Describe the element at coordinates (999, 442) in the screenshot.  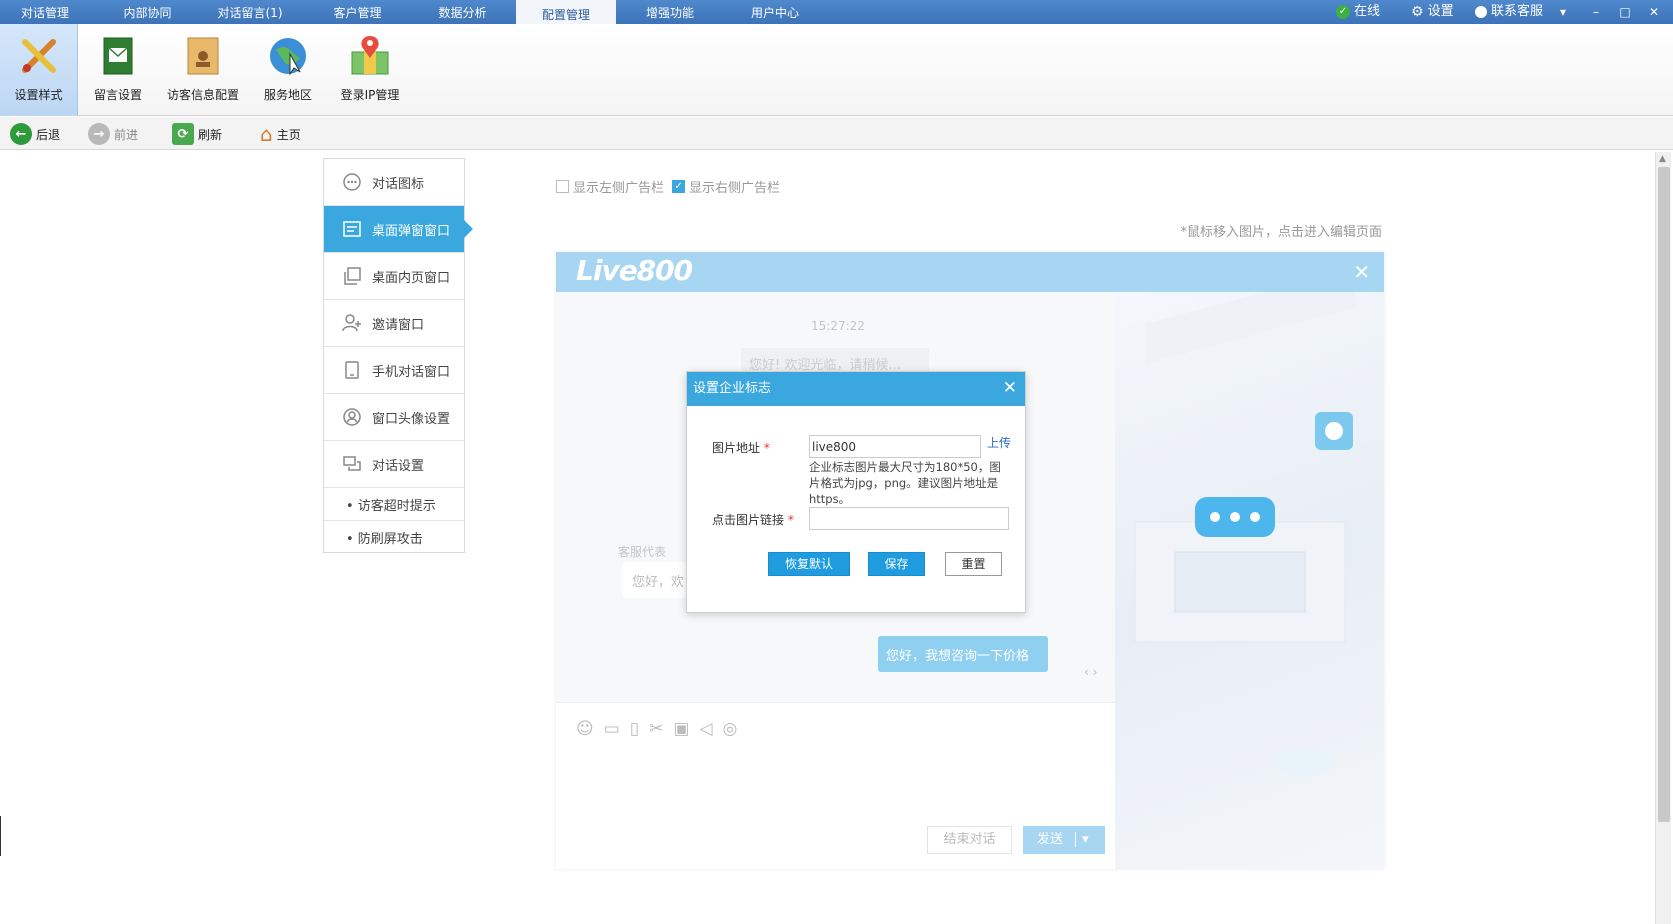
I see `upload-link: 上传` at that location.